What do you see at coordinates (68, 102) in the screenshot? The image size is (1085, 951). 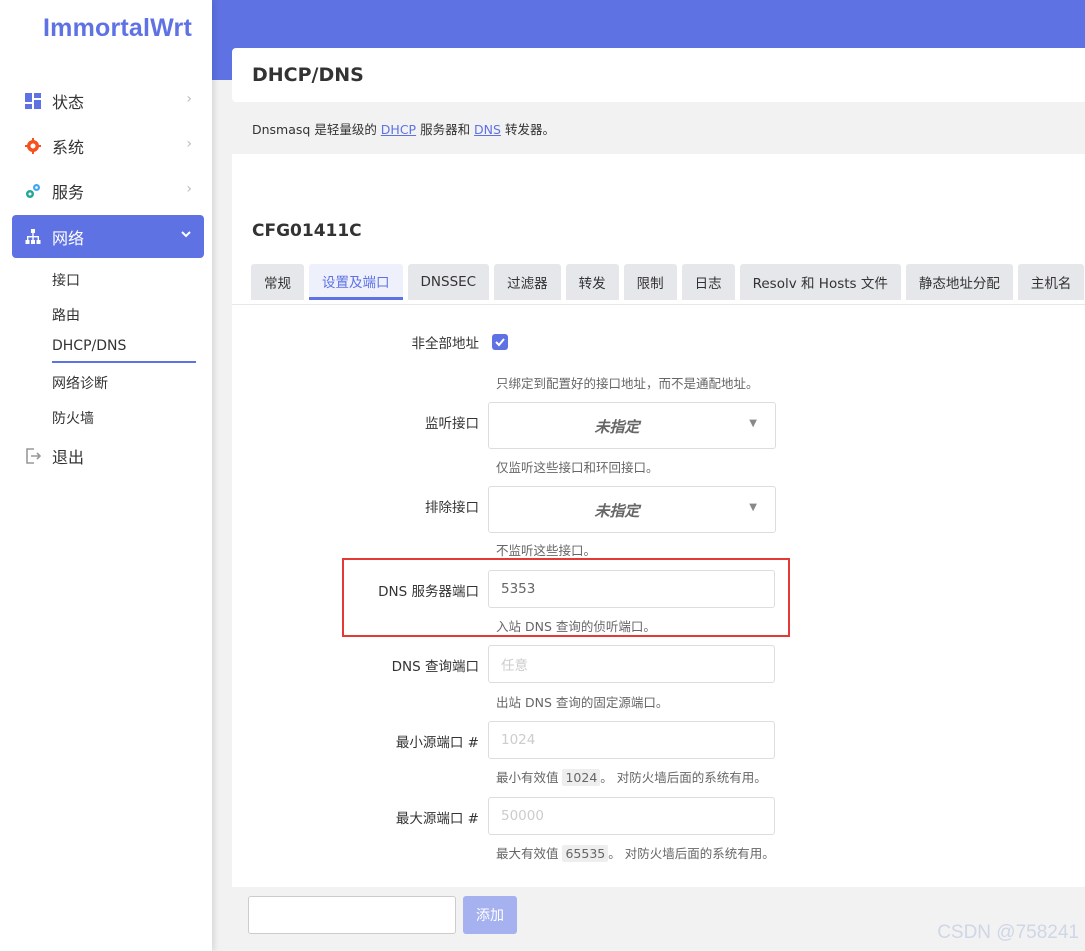 I see `sidebar-item-label: 状态` at bounding box center [68, 102].